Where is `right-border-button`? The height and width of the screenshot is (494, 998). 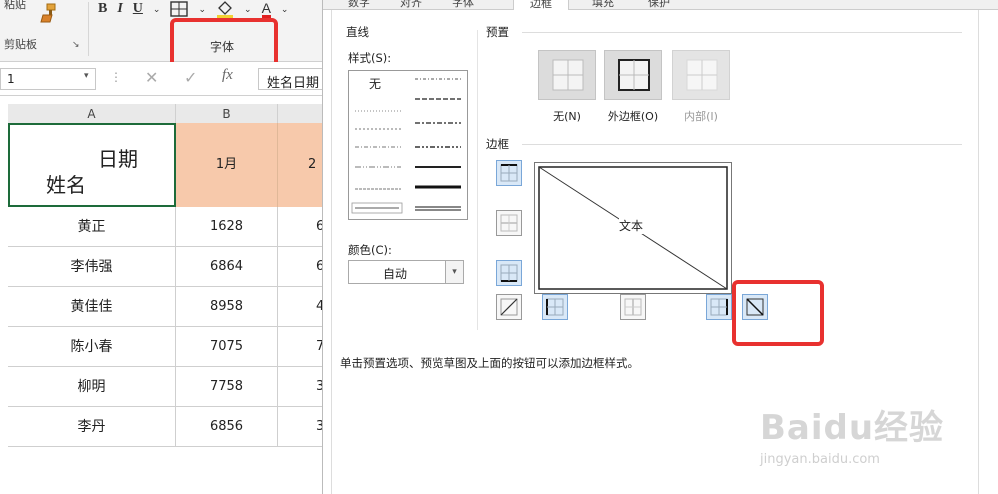 right-border-button is located at coordinates (719, 307).